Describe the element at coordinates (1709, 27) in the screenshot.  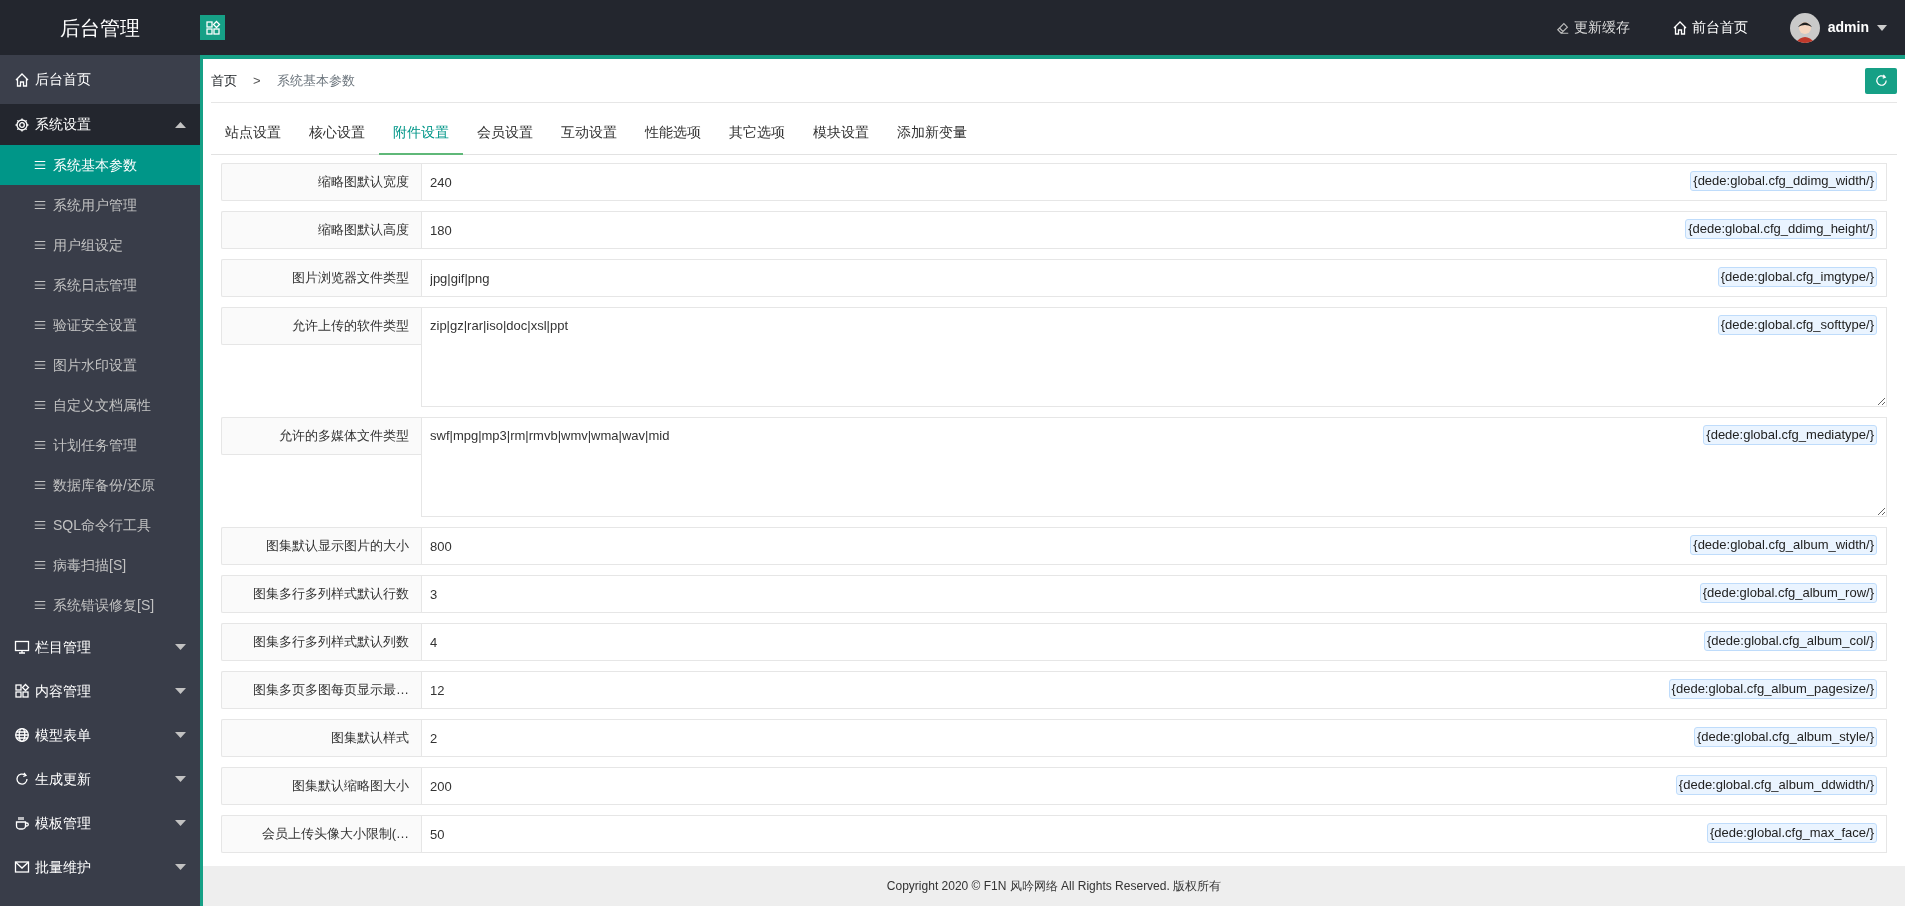
I see `toolbar-link: 前台首页` at that location.